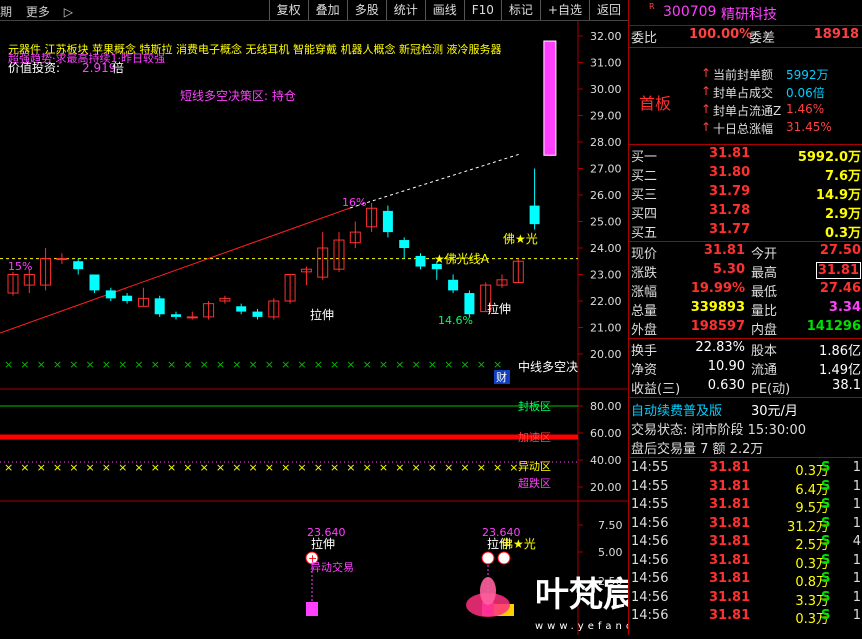 The height and width of the screenshot is (639, 862). What do you see at coordinates (840, 351) in the screenshot?
I see `stats-value-2: 1.86亿` at bounding box center [840, 351].